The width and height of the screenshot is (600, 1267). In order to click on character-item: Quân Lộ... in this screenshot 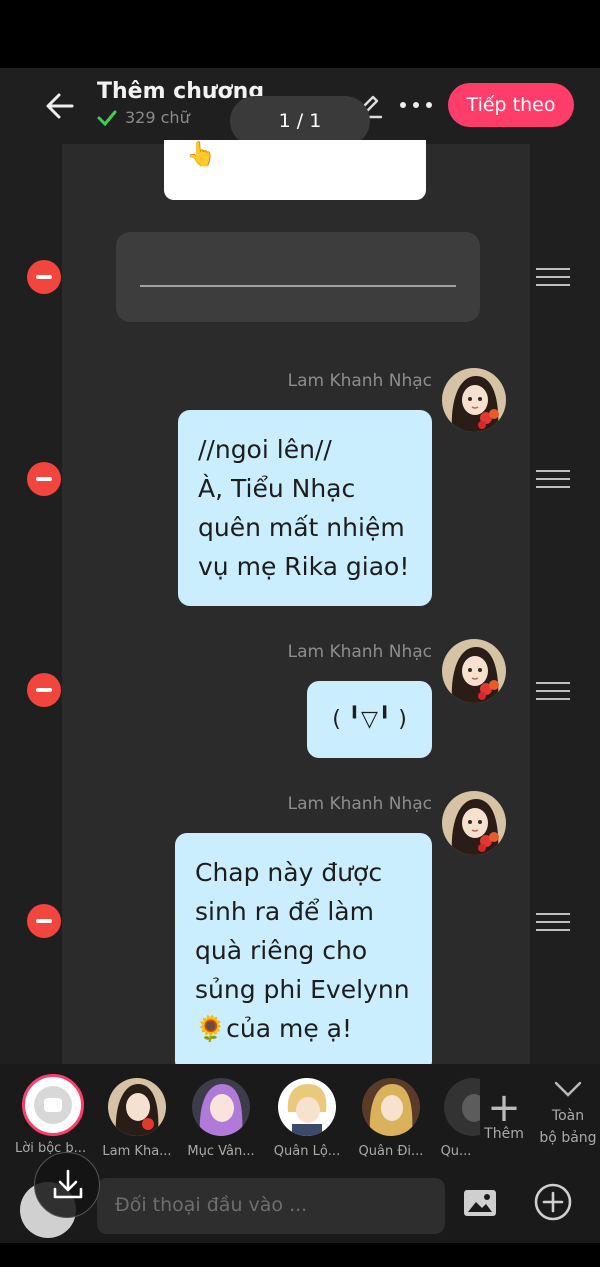, I will do `click(307, 1118)`.